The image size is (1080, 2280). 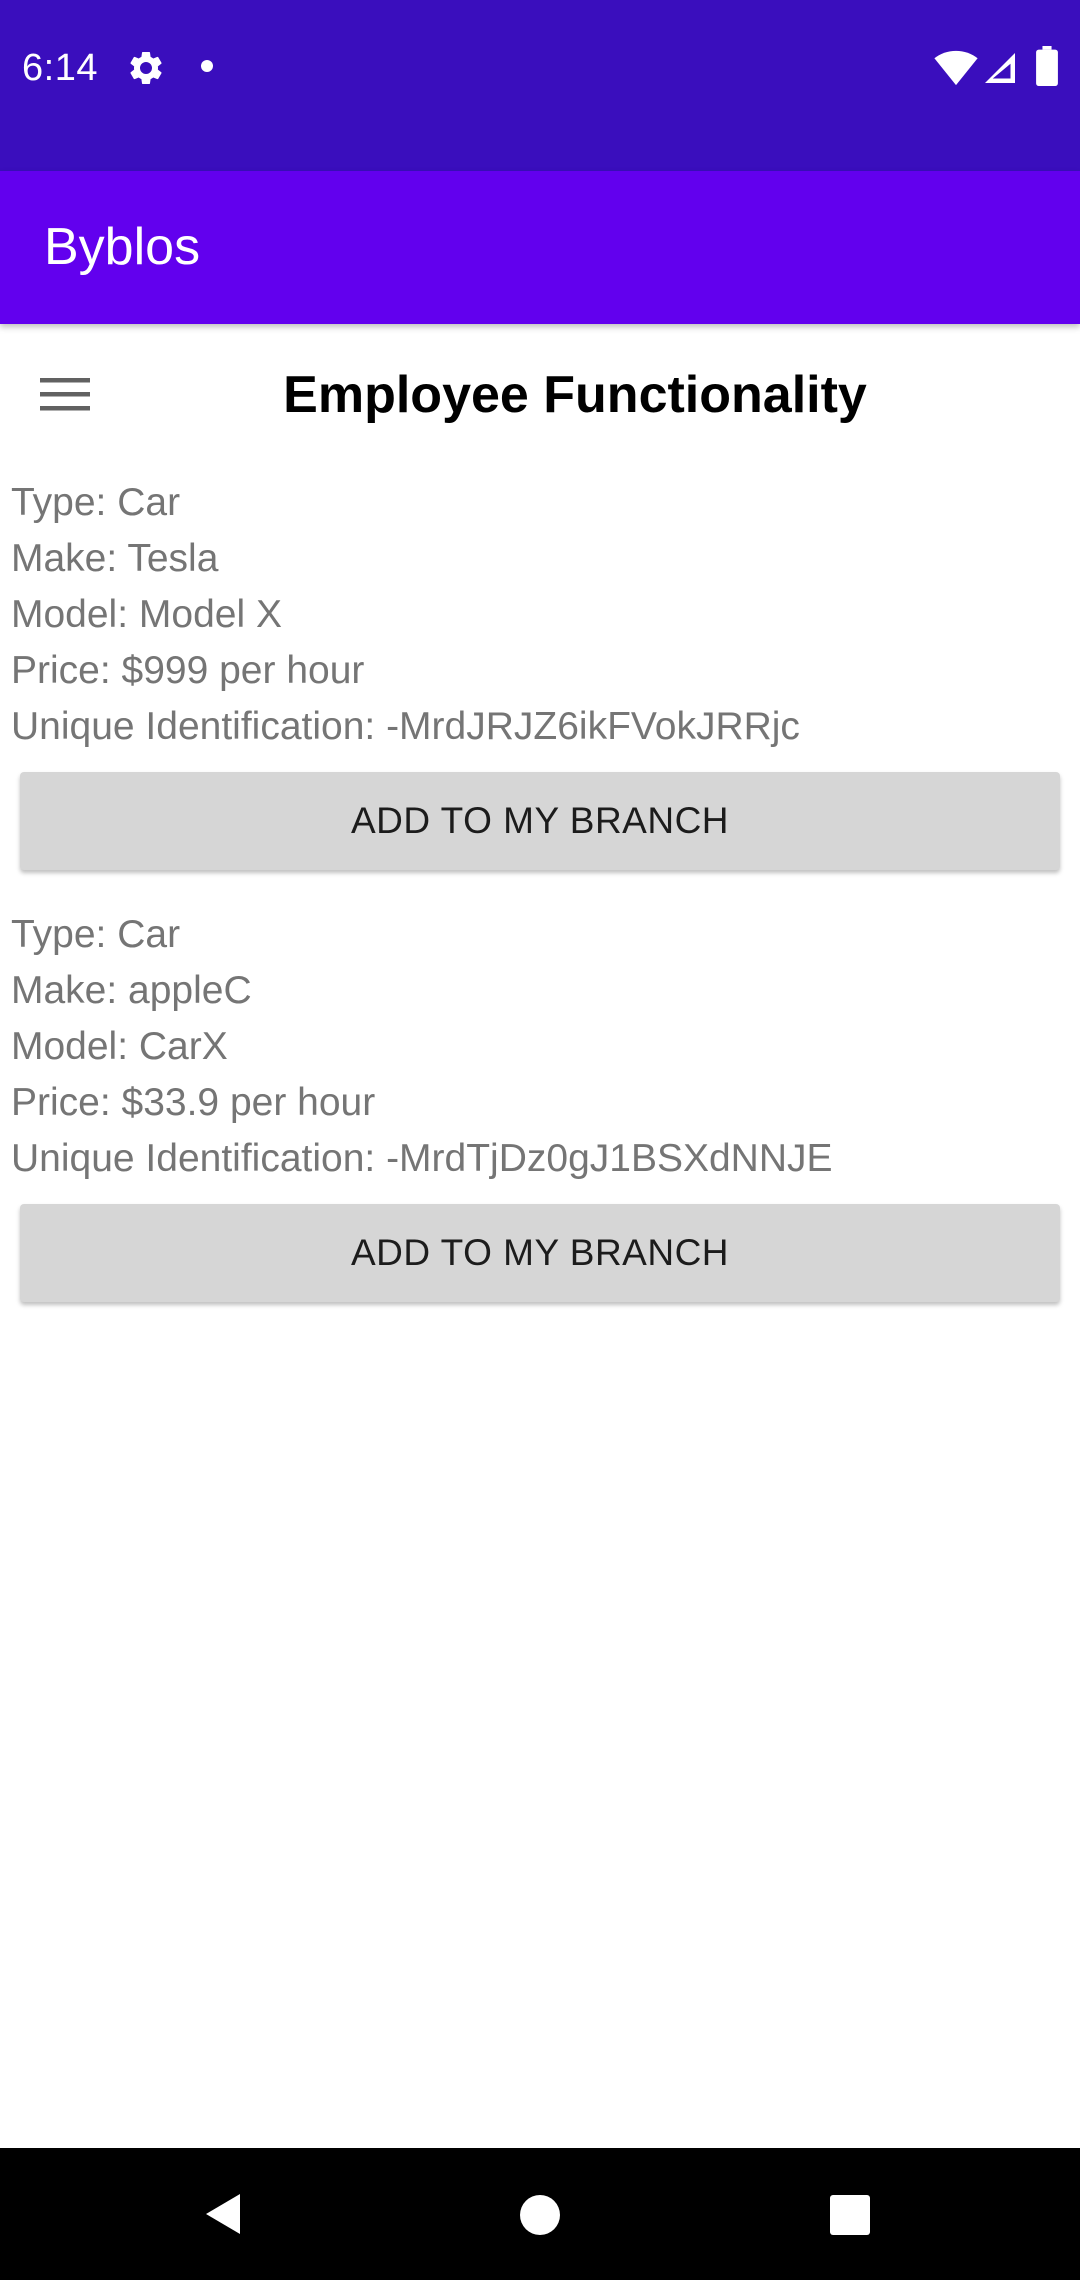 What do you see at coordinates (540, 85) in the screenshot?
I see `status-bar: 6:14` at bounding box center [540, 85].